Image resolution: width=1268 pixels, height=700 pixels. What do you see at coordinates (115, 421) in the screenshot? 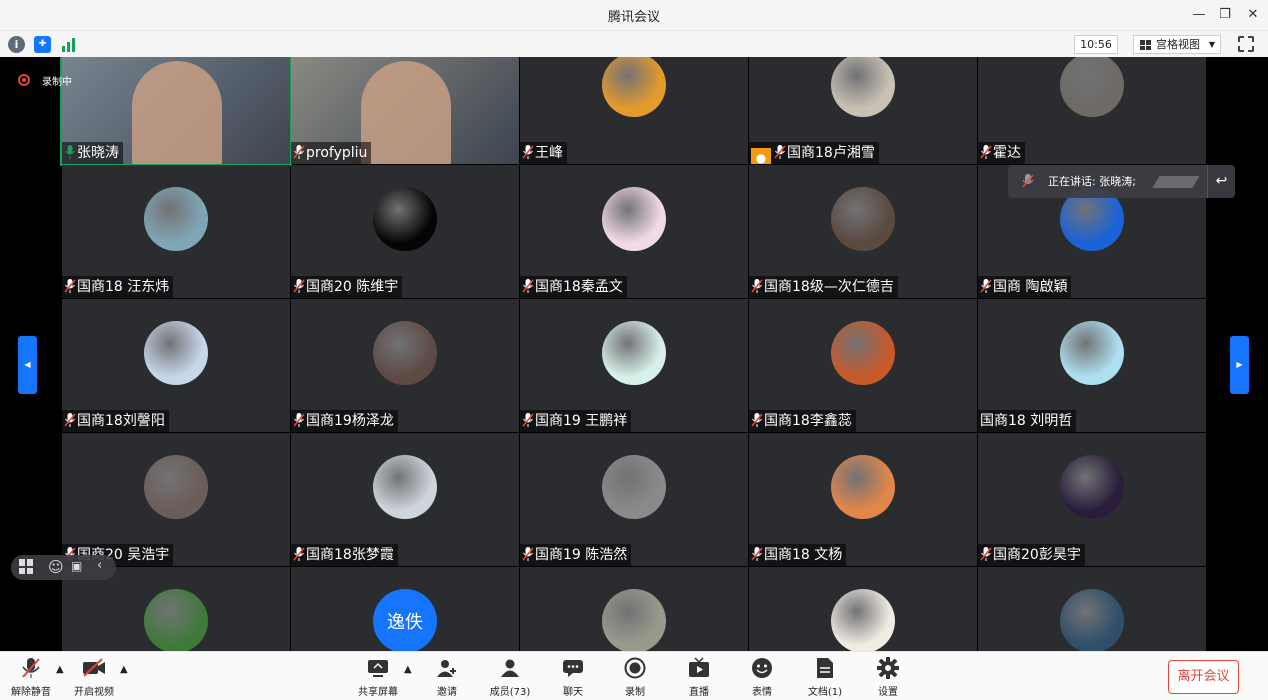
I see `participant-nametag: 国商18刘謦阳` at bounding box center [115, 421].